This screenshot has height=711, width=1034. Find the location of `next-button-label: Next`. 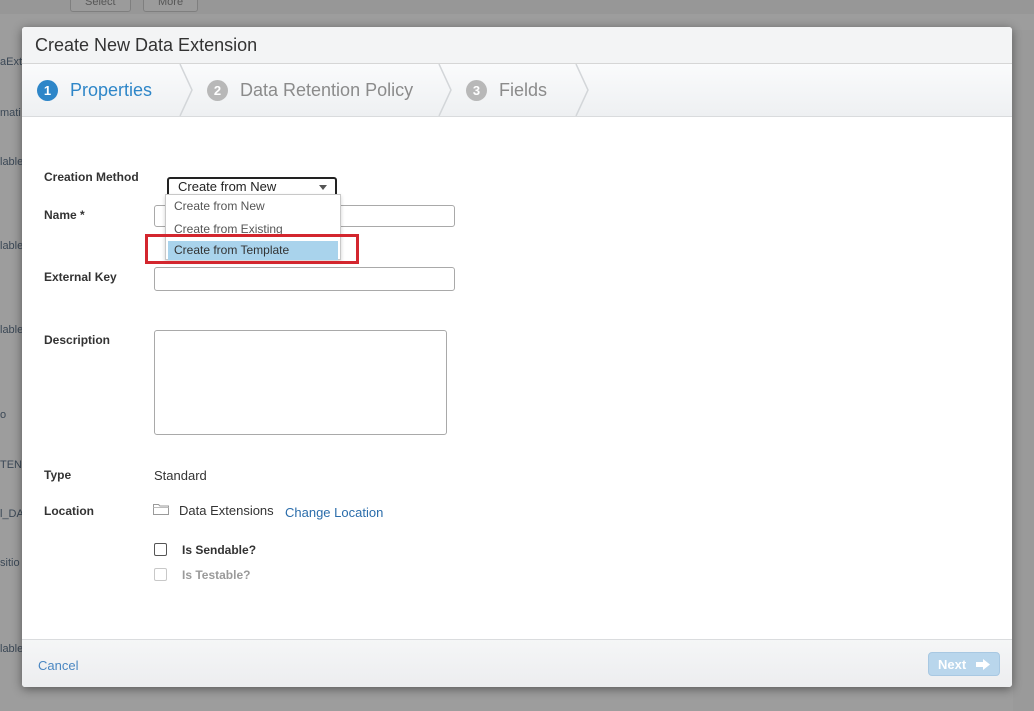

next-button-label: Next is located at coordinates (952, 664).